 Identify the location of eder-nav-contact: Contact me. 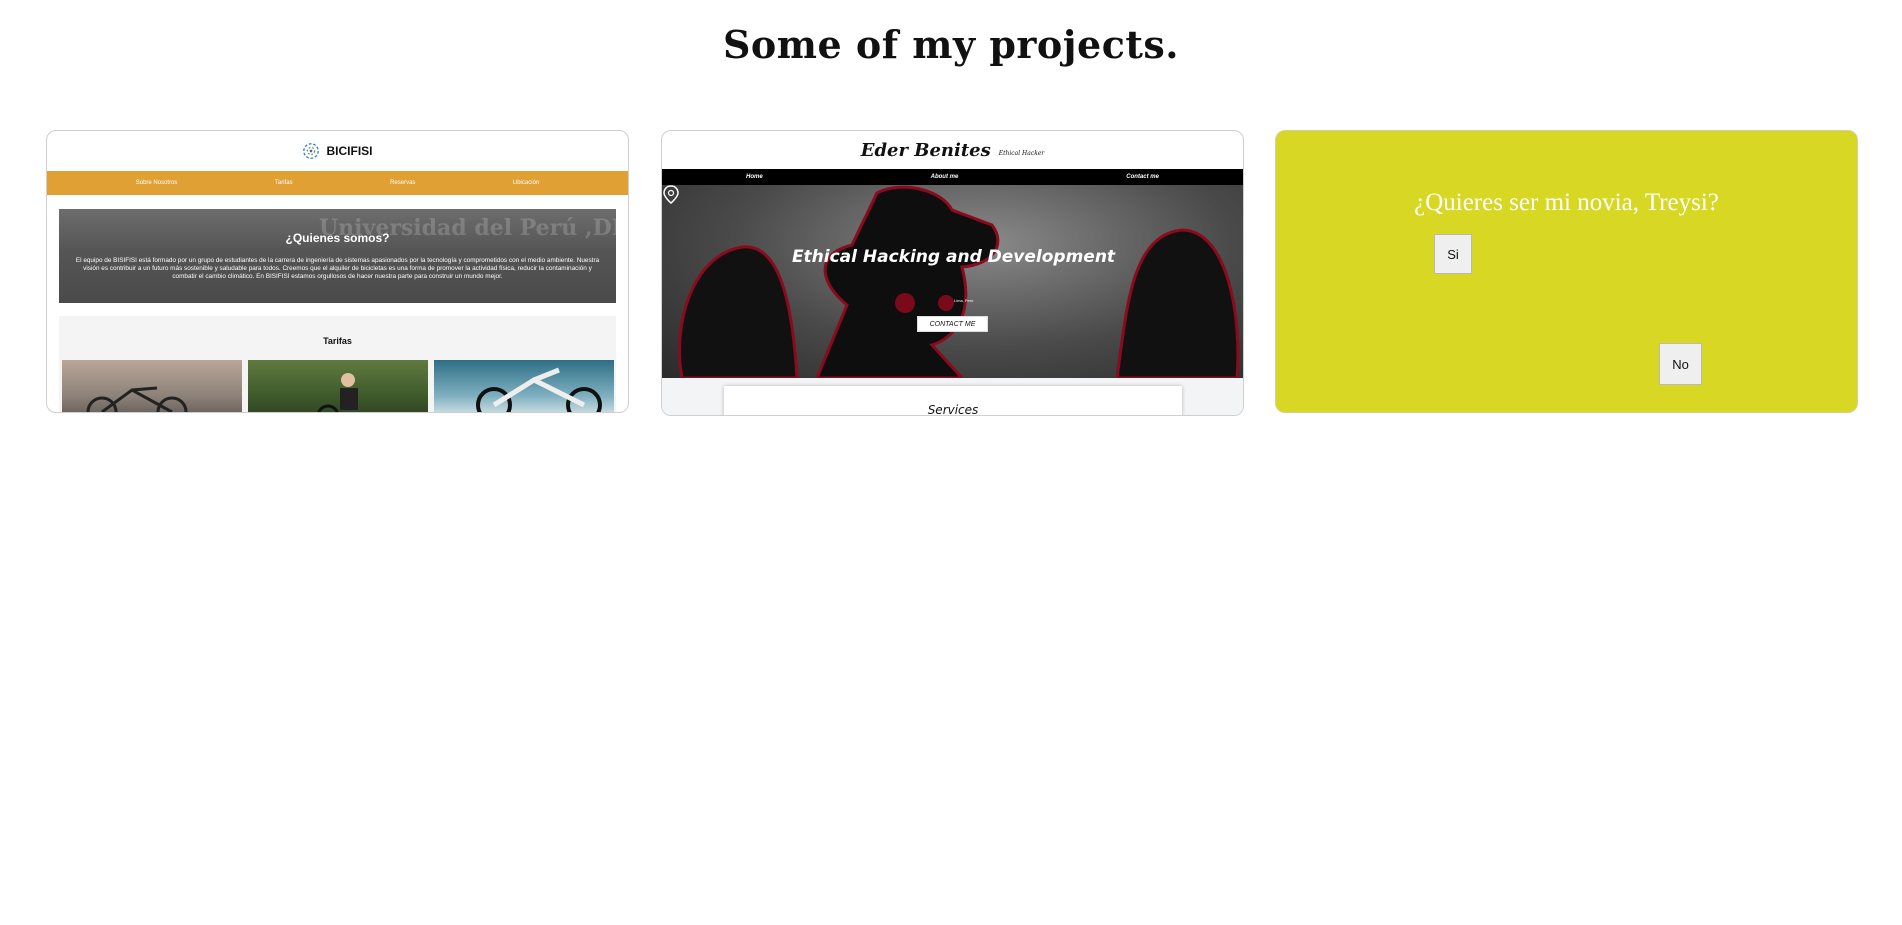
(1142, 177).